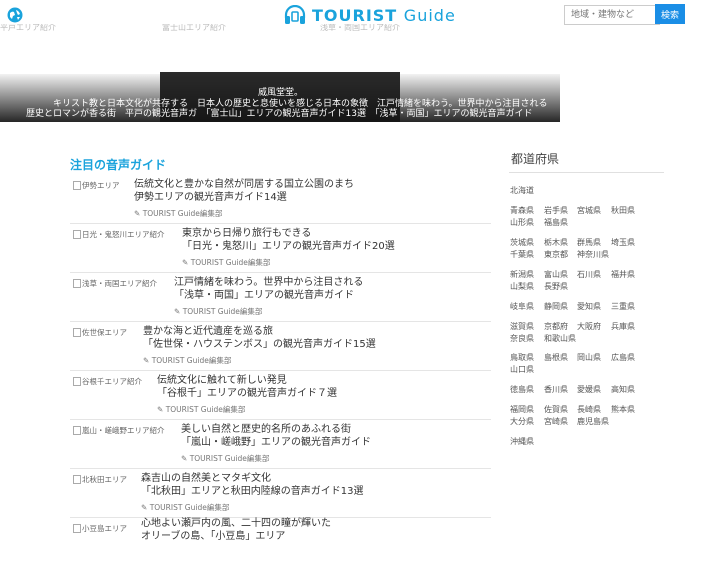 The image size is (720, 566). I want to click on prefecture-link: 新潟県, so click(522, 274).